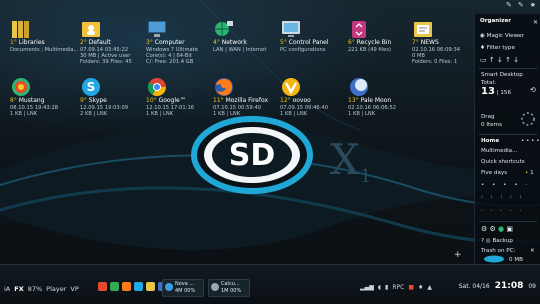 This screenshot has height=304, width=540. Describe the element at coordinates (126, 286) in the screenshot. I see `firefox-icon` at that location.